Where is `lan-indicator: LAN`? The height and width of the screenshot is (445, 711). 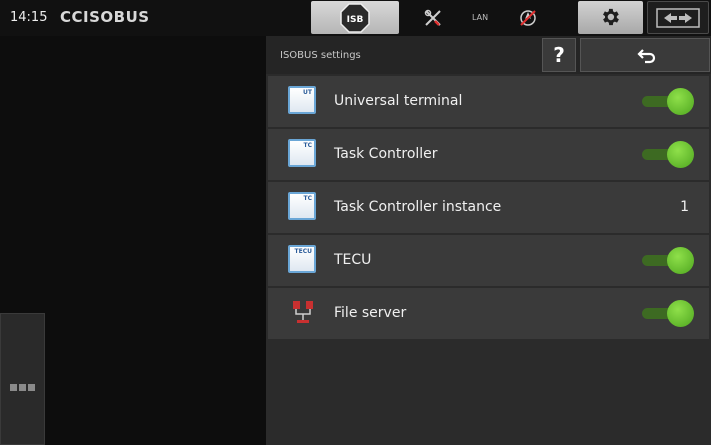
lan-indicator: LAN is located at coordinates (480, 17).